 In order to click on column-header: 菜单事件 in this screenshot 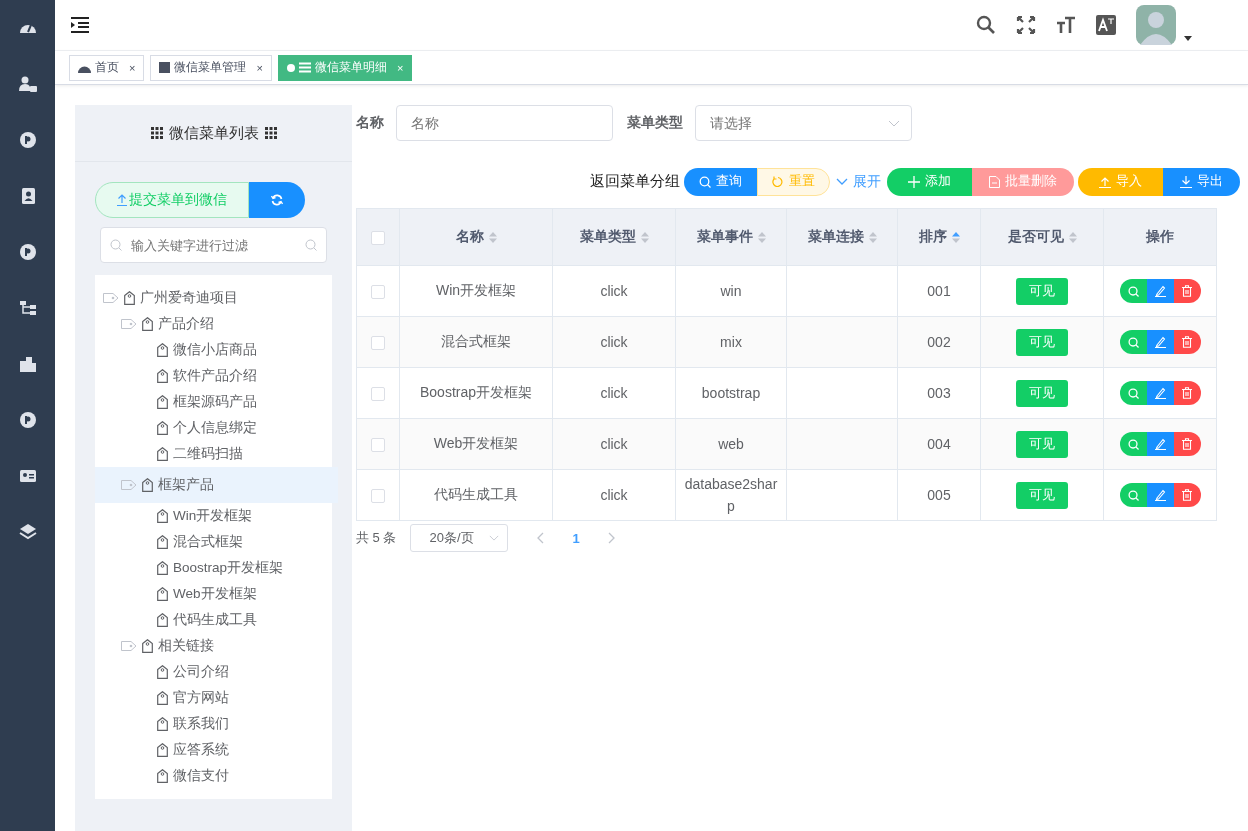, I will do `click(724, 237)`.